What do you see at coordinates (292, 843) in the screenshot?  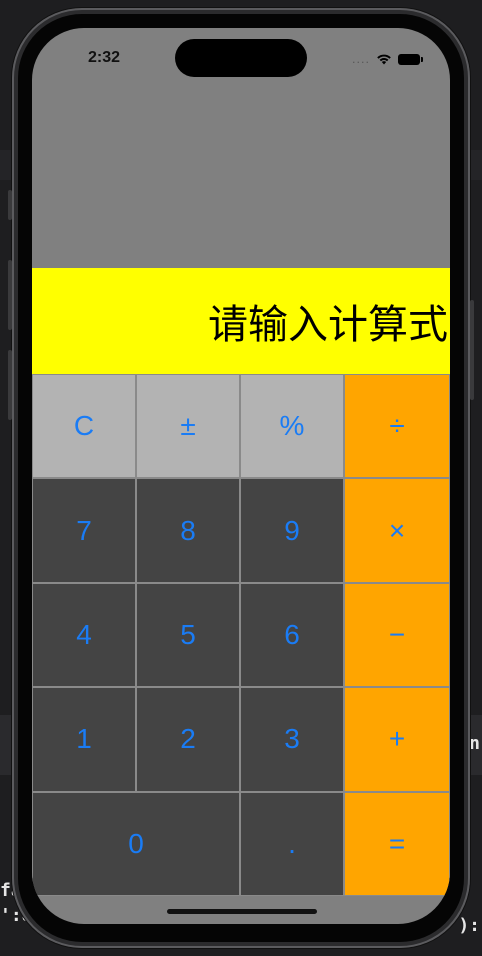 I see `decimal-key: .` at bounding box center [292, 843].